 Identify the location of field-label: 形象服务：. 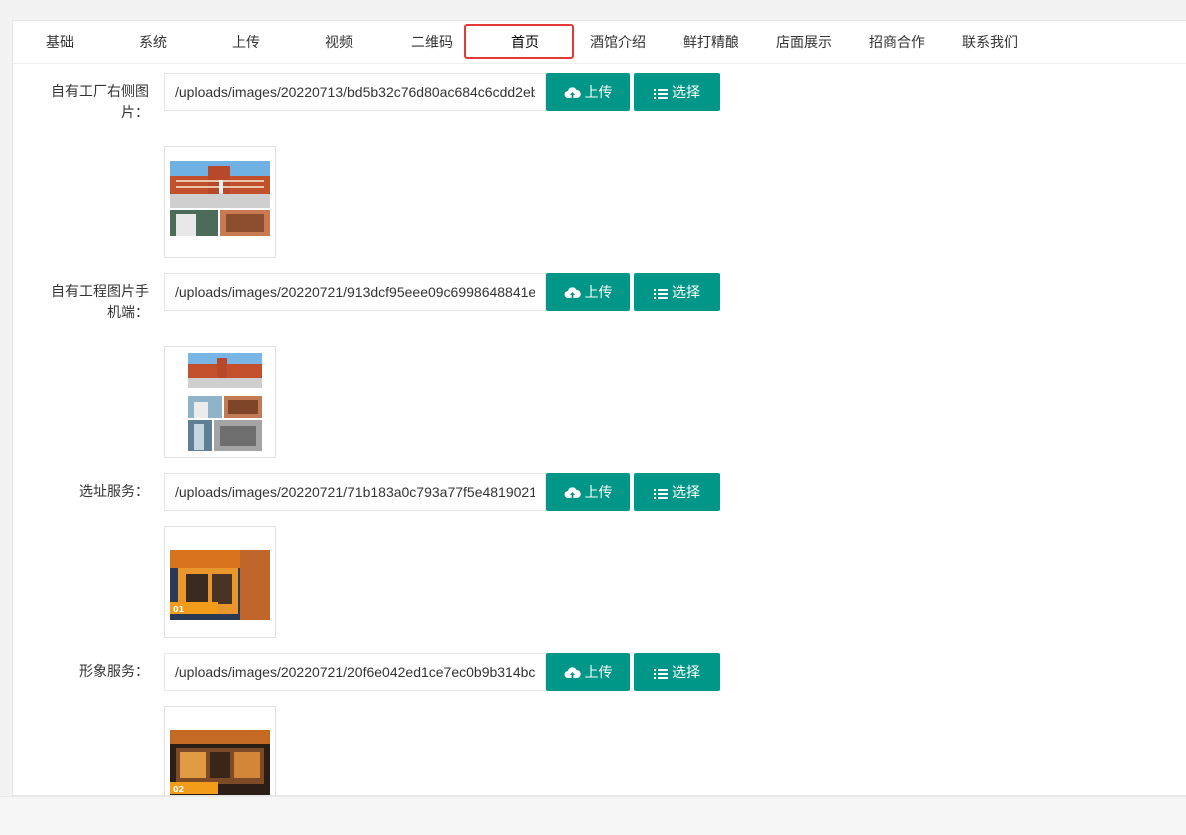
(92, 671).